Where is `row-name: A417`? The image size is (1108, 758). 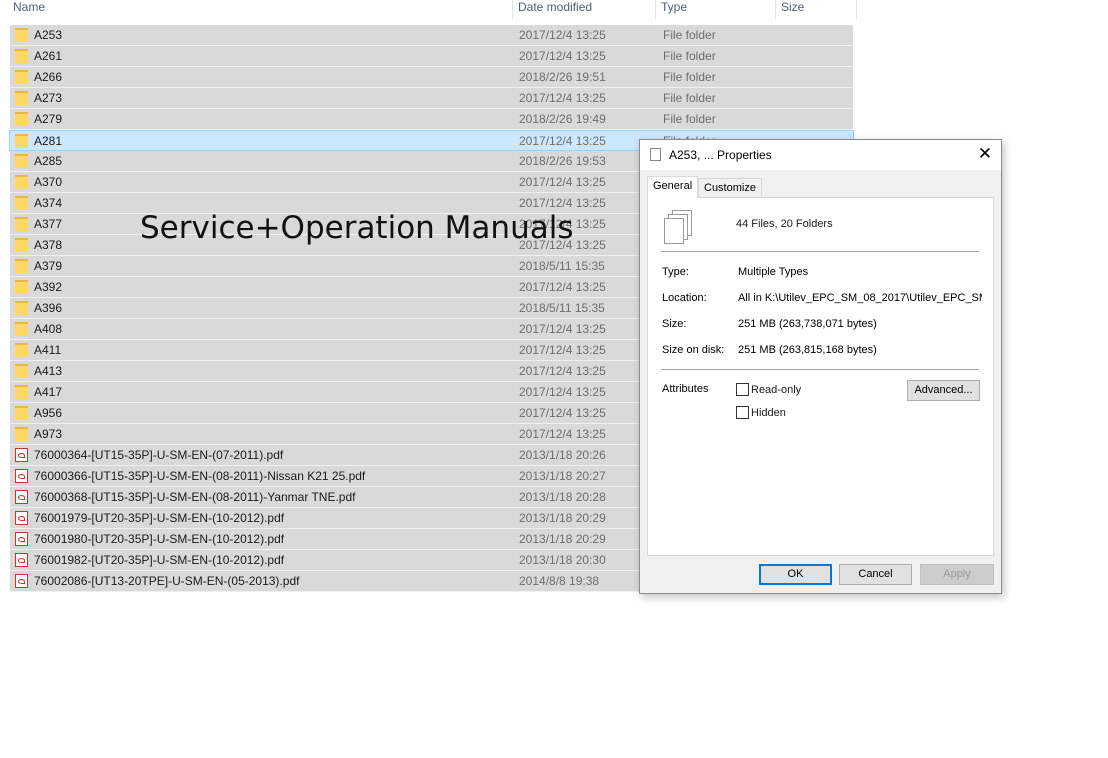 row-name: A417 is located at coordinates (48, 392).